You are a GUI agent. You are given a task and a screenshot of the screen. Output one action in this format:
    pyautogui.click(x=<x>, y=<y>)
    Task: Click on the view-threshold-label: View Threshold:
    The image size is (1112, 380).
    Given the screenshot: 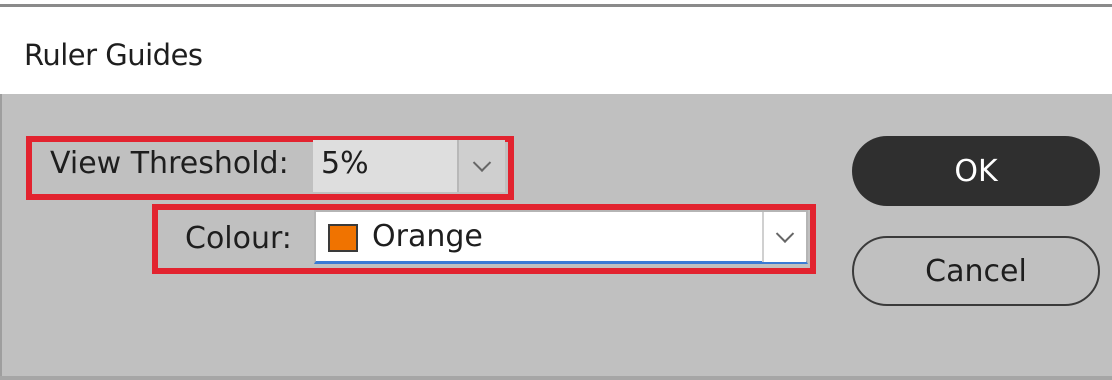 What is the action you would take?
    pyautogui.click(x=169, y=163)
    